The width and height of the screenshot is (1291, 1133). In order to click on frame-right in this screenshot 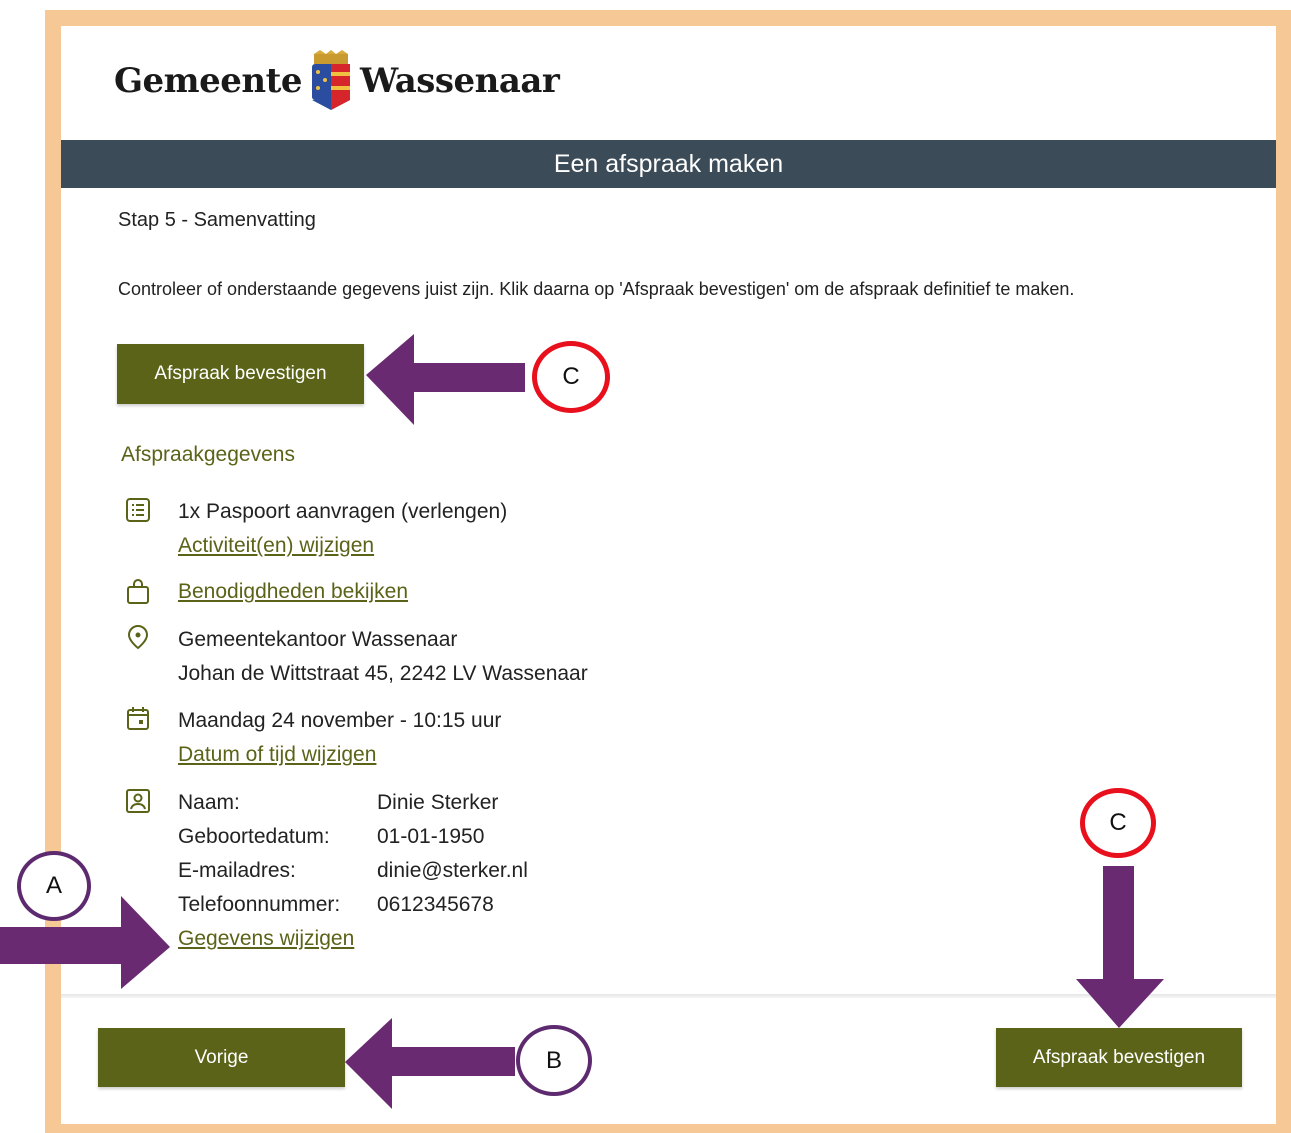, I will do `click(1283, 571)`.